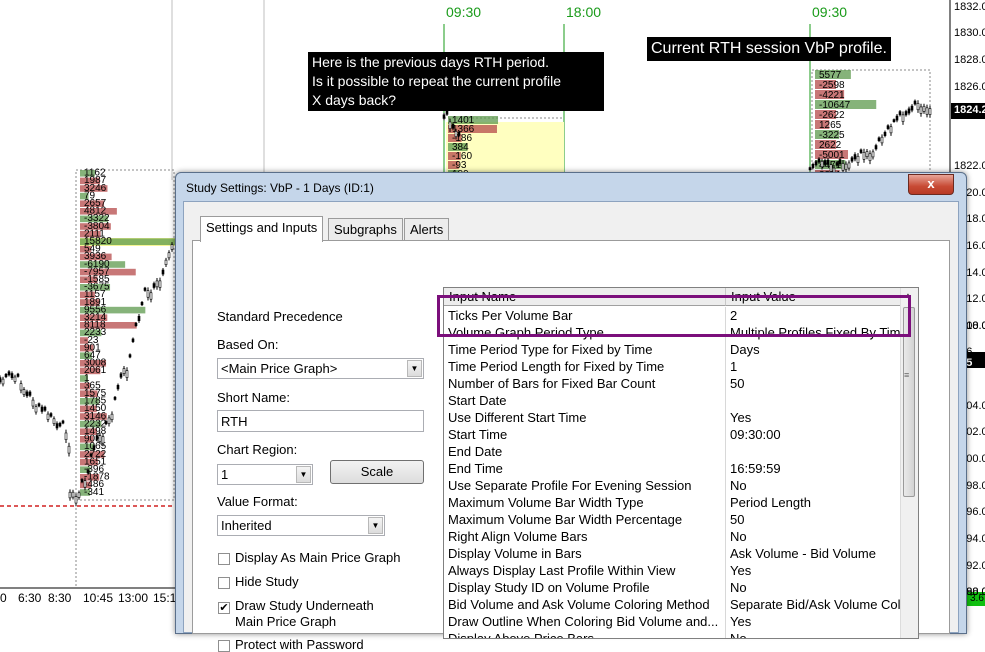 This screenshot has height=652, width=985. What do you see at coordinates (681, 434) in the screenshot?
I see `table-row: Start Time 09:30:00` at bounding box center [681, 434].